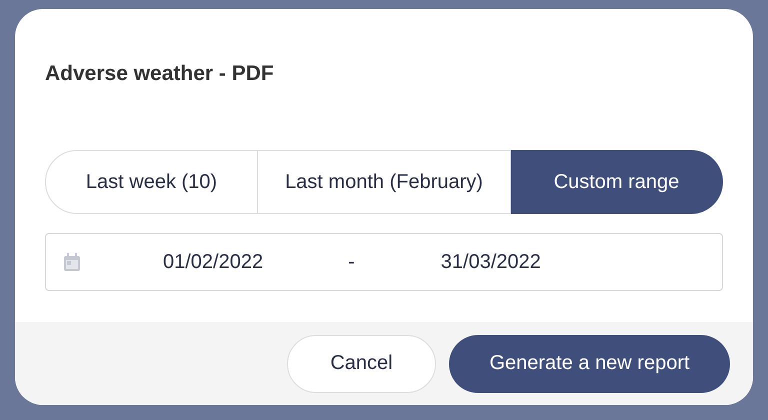 The height and width of the screenshot is (420, 768). What do you see at coordinates (384, 182) in the screenshot?
I see `range-tab: Last month (February)` at bounding box center [384, 182].